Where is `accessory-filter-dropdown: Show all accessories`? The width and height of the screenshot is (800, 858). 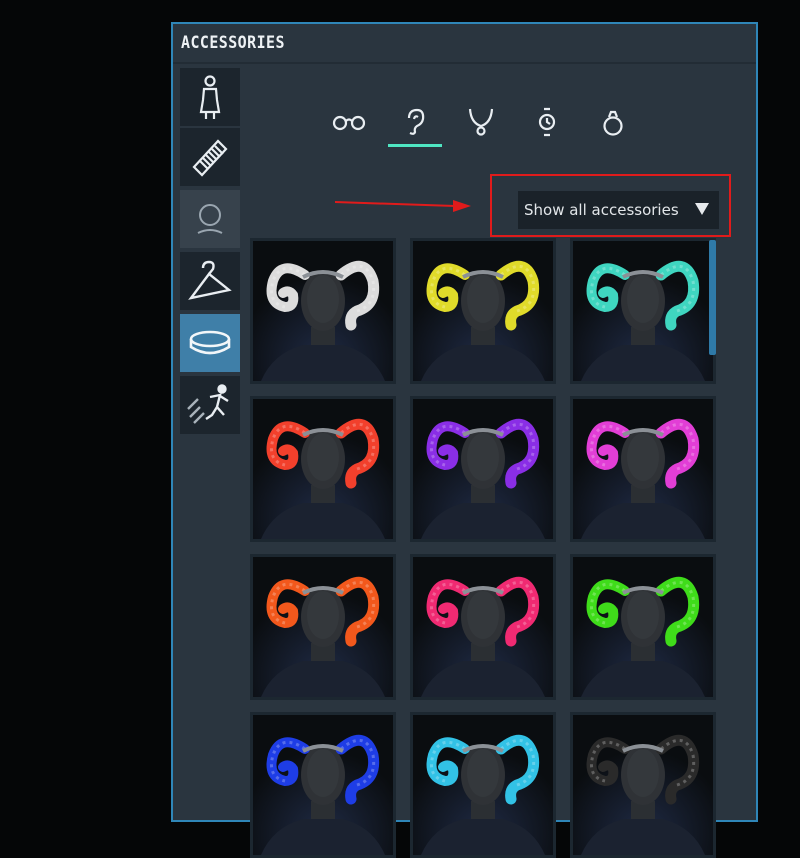
accessory-filter-dropdown: Show all accessories is located at coordinates (618, 210).